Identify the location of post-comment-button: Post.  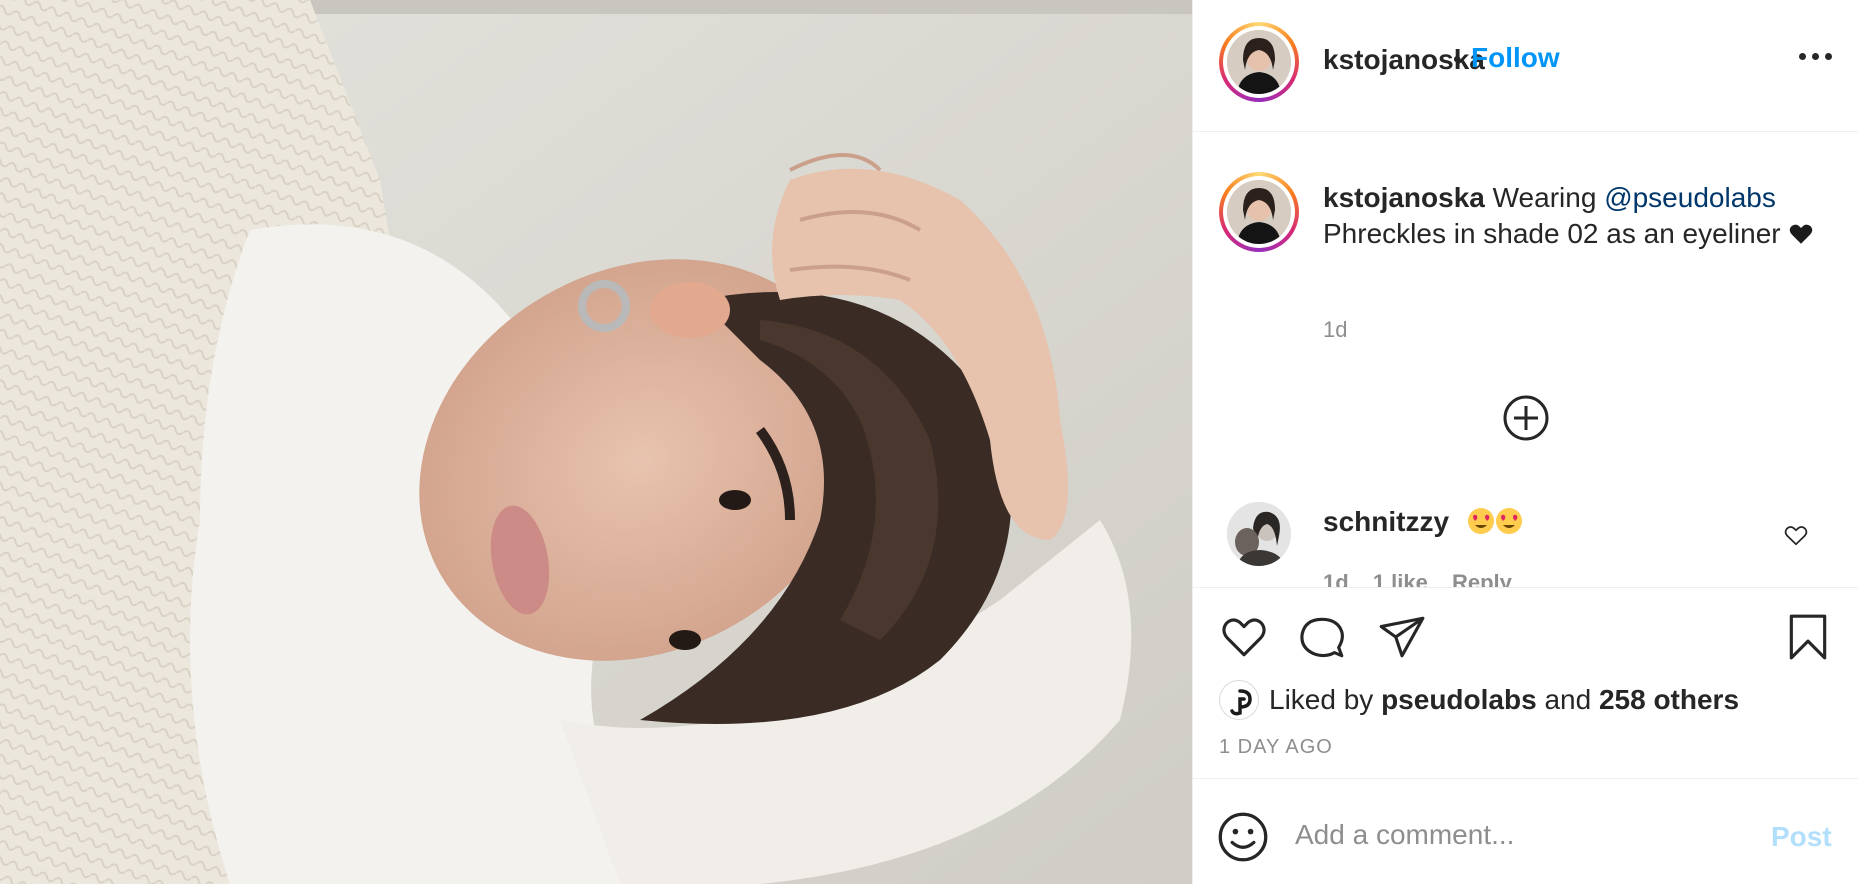
(1801, 837).